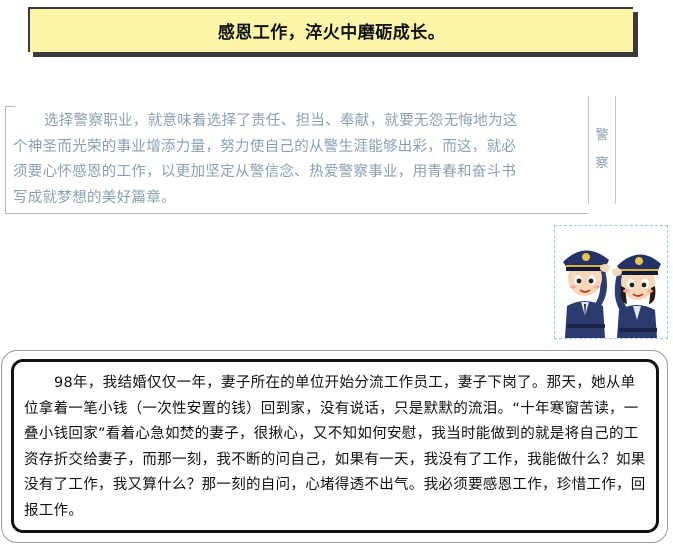 The image size is (673, 550). I want to click on title-banner: 感恩工作，淬火中磨砺成长。, so click(330, 29).